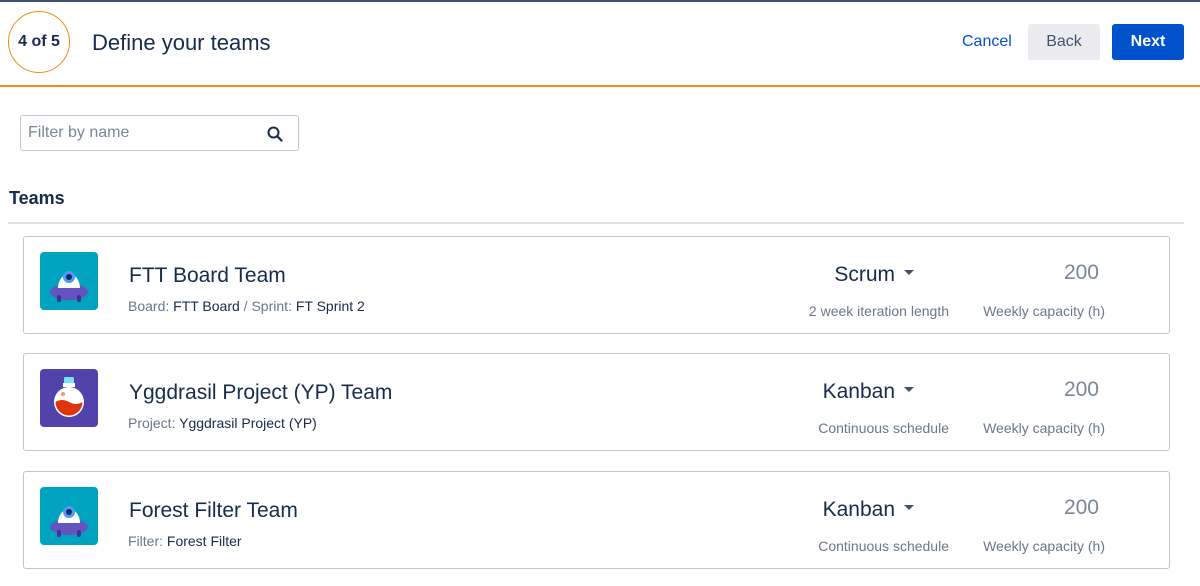  I want to click on team-source: Filter: Forest Filter, so click(185, 541).